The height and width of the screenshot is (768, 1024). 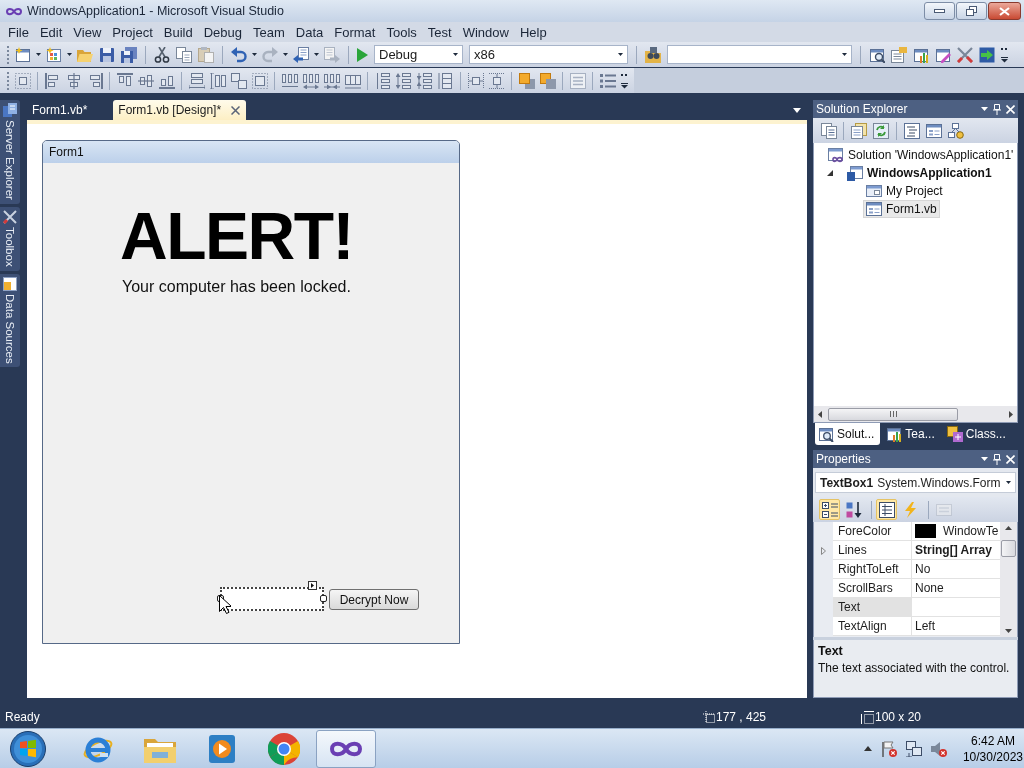 I want to click on property-value: Left, so click(x=956, y=626).